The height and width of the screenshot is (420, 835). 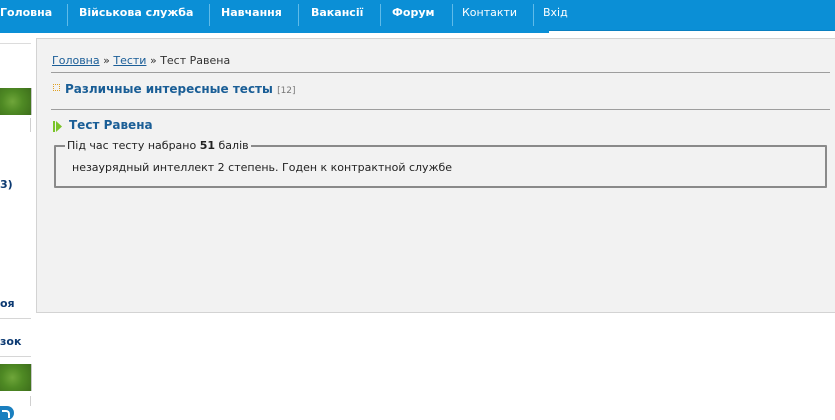 I want to click on nav-item-home: Головна, so click(x=26, y=14).